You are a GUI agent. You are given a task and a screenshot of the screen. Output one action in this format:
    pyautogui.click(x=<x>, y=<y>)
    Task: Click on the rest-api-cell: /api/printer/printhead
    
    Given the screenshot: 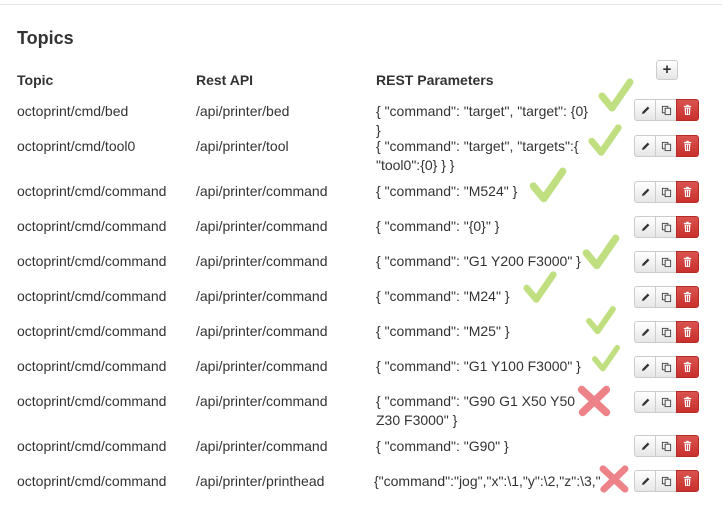 What is the action you would take?
    pyautogui.click(x=260, y=481)
    